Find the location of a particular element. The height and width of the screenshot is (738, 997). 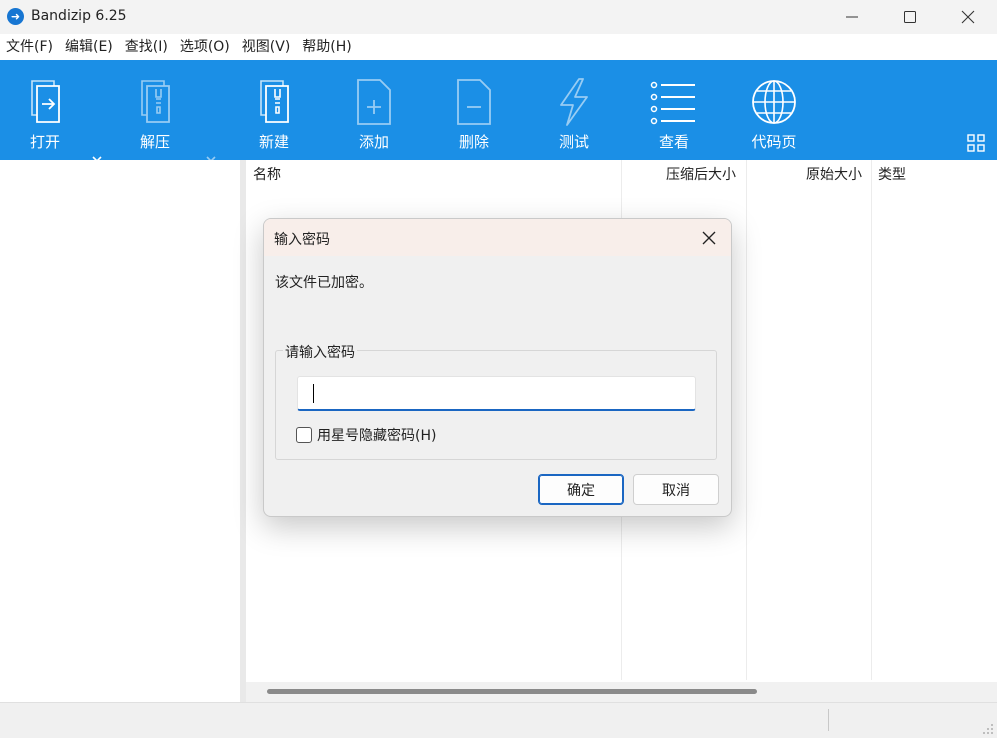

add-button: 添加 is located at coordinates (374, 110).